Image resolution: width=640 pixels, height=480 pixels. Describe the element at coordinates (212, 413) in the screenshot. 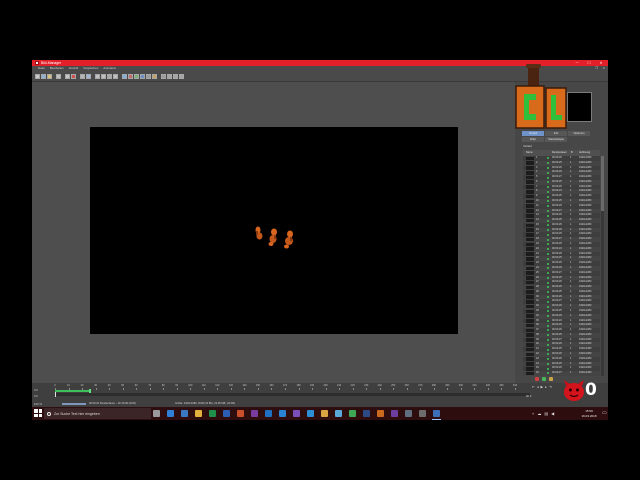

I see `excel-icon` at that location.